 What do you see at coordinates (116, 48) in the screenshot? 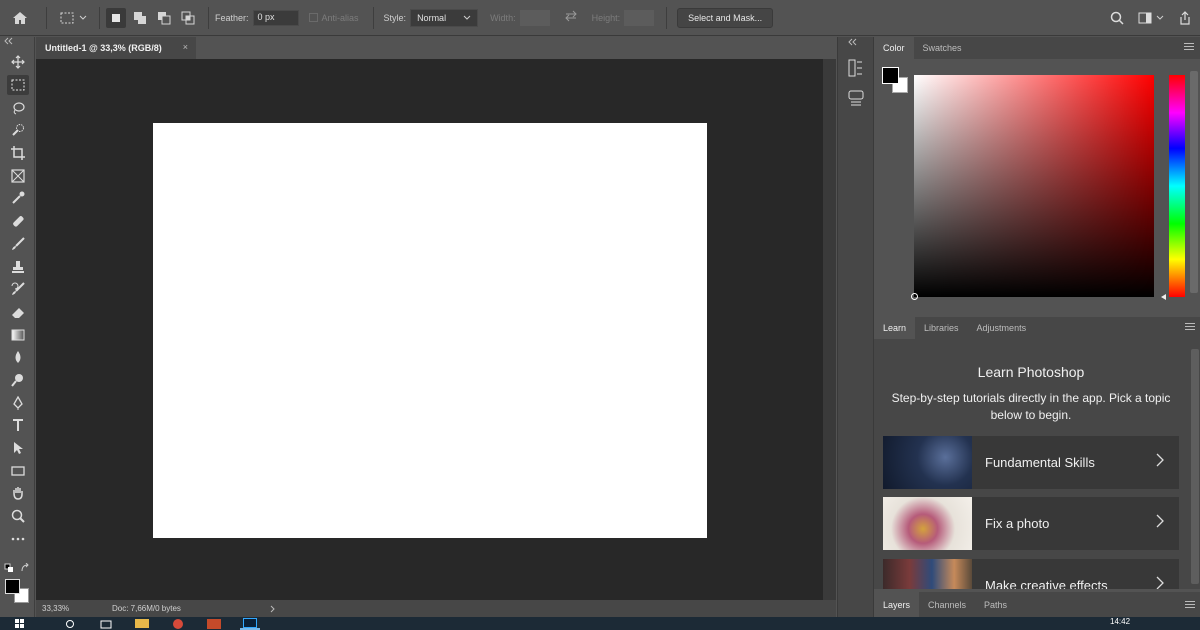
I see `document-tab: Untitled-1 @ 33,3% (RGB/8) ×` at bounding box center [116, 48].